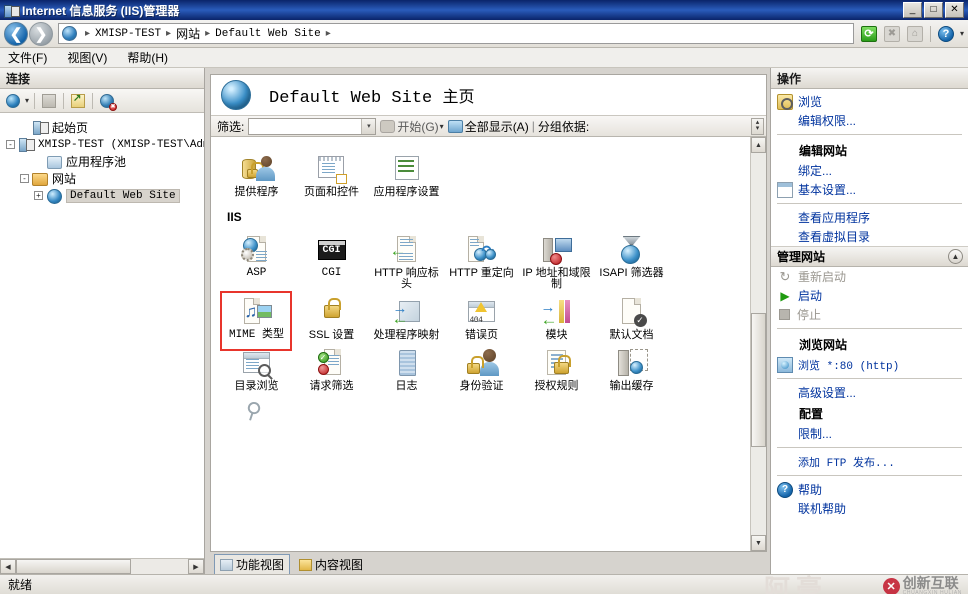 The image size is (968, 594). I want to click on feature-request-filtering: ✓ 请求筛选, so click(331, 366).